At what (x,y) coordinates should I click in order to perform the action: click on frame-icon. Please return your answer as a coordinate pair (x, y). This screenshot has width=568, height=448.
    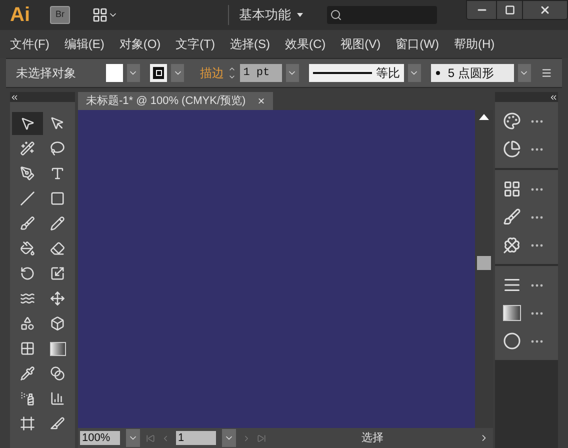
    Looking at the image, I should click on (27, 423).